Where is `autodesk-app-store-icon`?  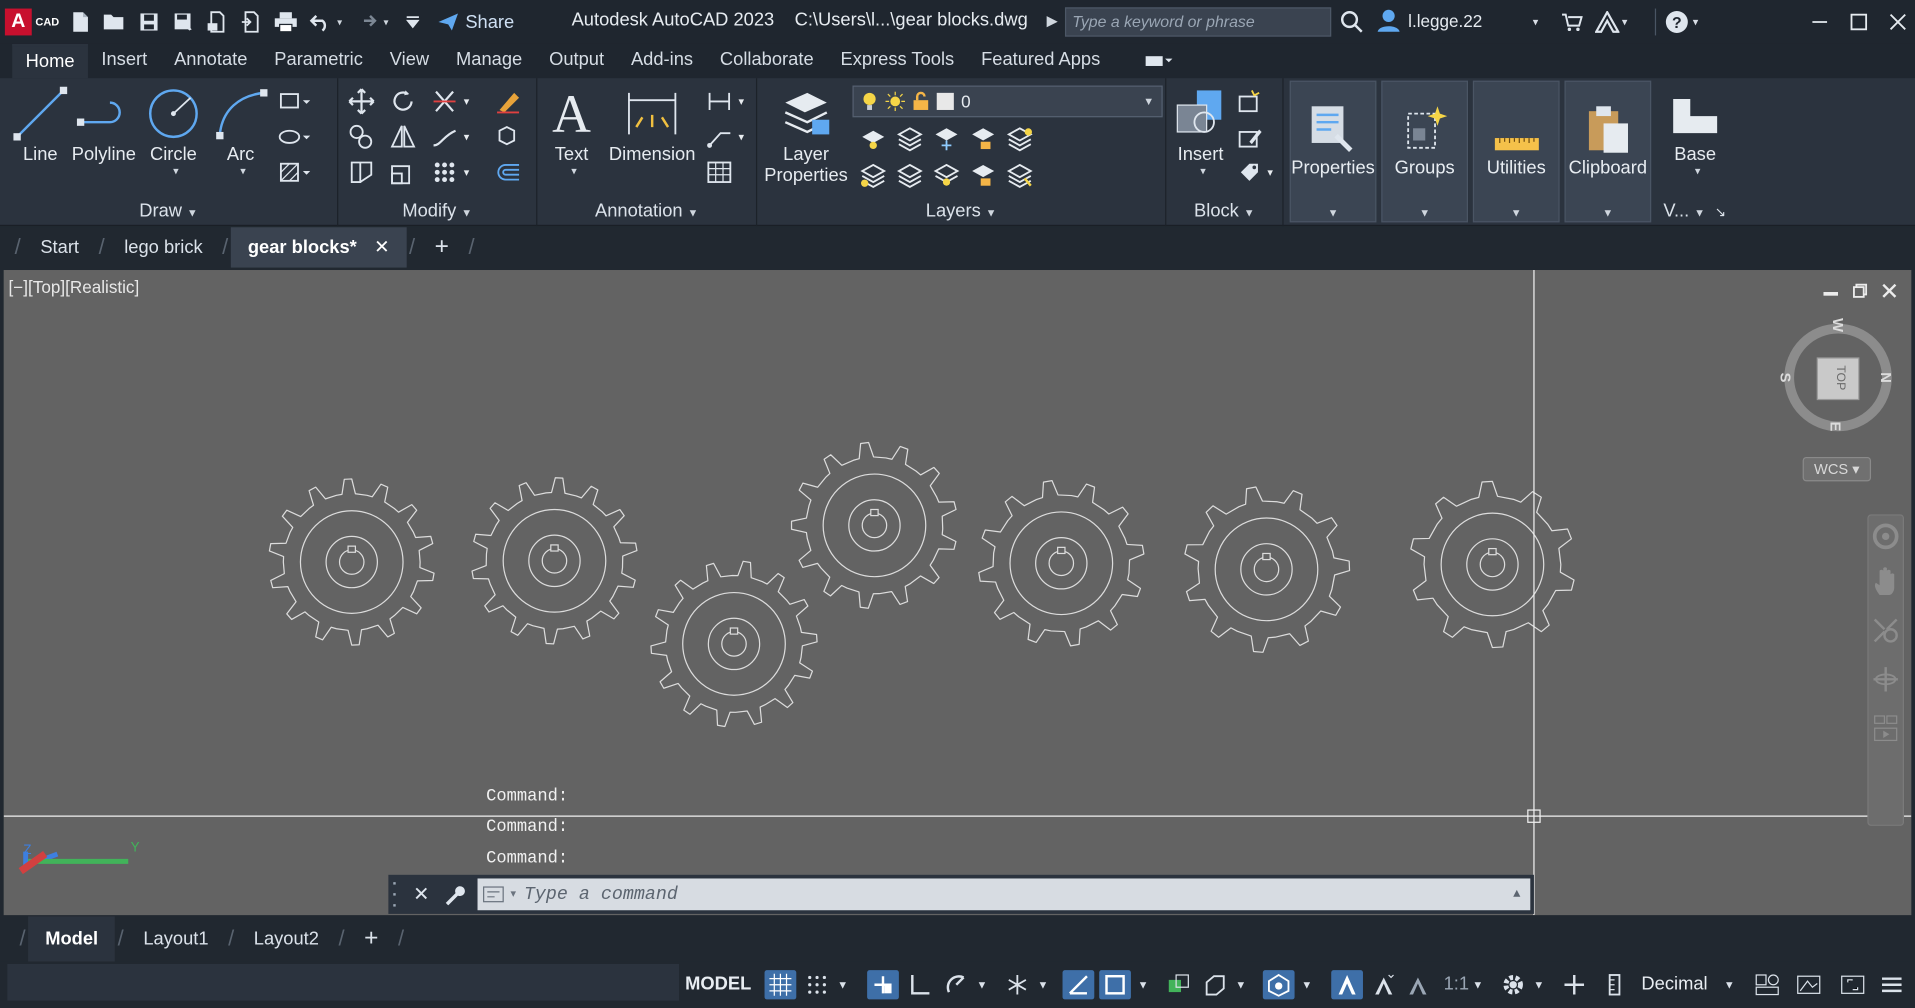 autodesk-app-store-icon is located at coordinates (1572, 21).